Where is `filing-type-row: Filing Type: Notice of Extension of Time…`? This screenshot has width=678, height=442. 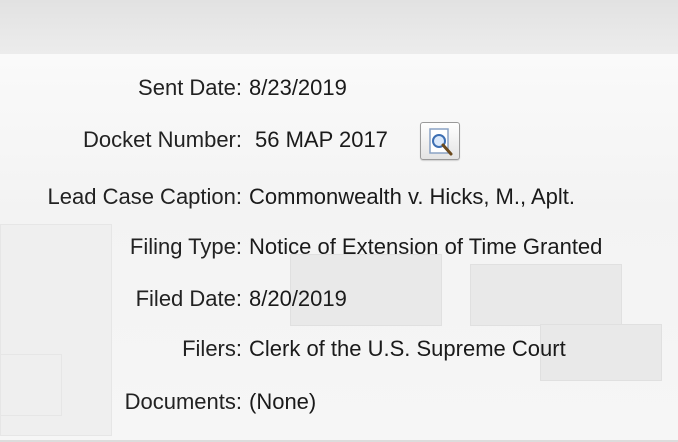
filing-type-row: Filing Type: Notice of Extension of Time… is located at coordinates (339, 247).